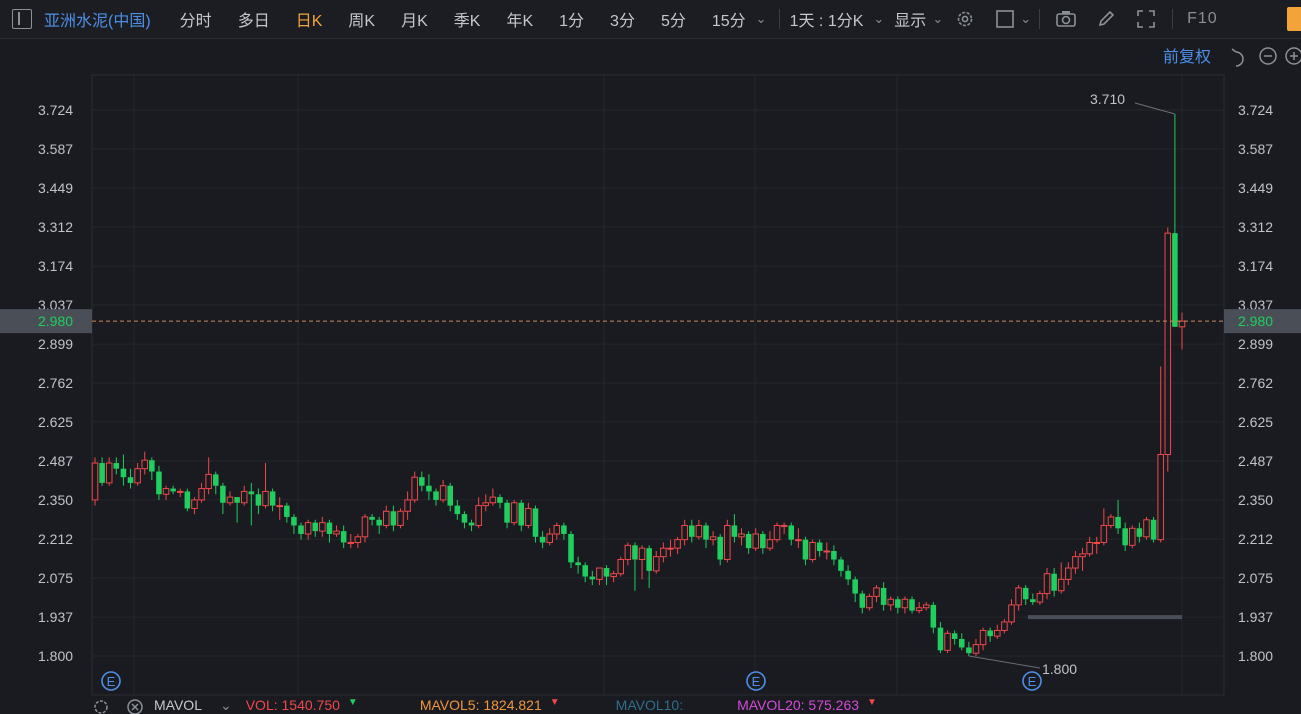 The image size is (1301, 714). Describe the element at coordinates (1146, 19) in the screenshot. I see `fullscreen-icon` at that location.